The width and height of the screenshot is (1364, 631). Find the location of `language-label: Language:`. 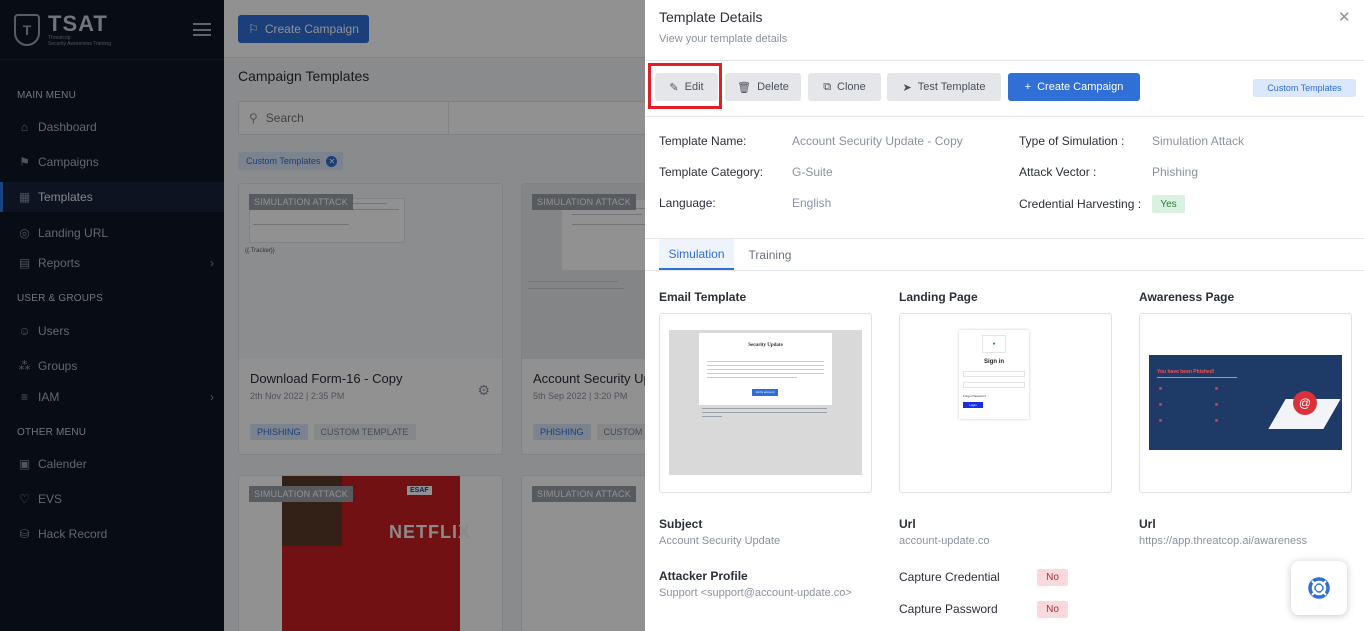

language-label: Language: is located at coordinates (687, 203).